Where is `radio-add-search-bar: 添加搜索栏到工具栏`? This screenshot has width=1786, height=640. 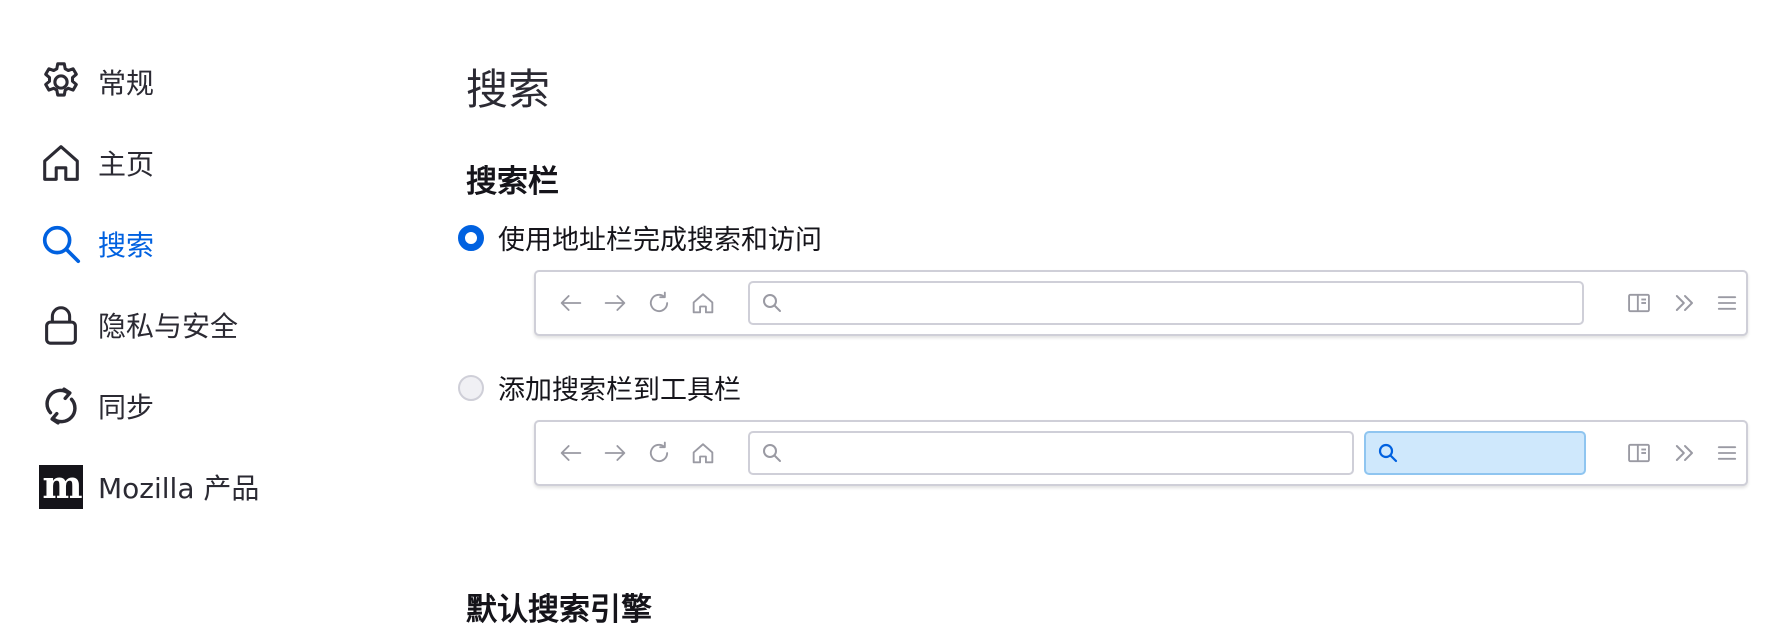
radio-add-search-bar: 添加搜索栏到工具栏 is located at coordinates (599, 387).